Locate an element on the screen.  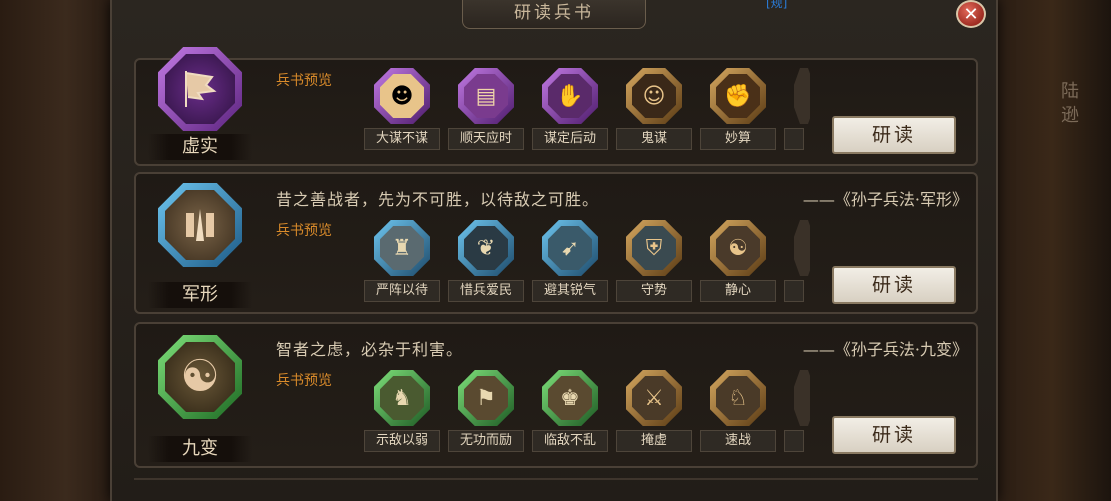
skill-item: ♜ 严阵以待 is located at coordinates (402, 270).